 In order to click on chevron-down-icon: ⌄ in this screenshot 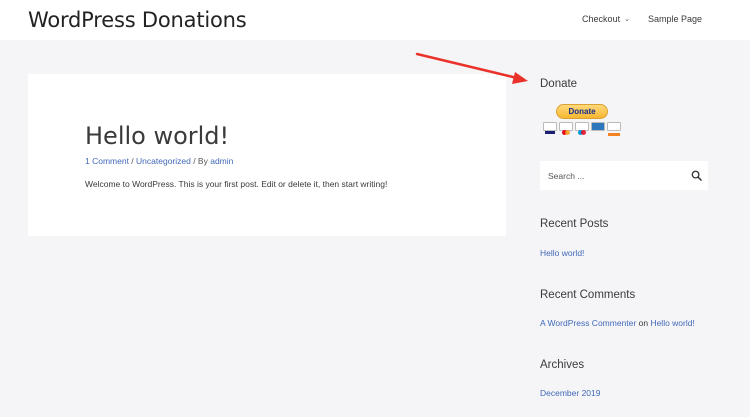, I will do `click(627, 19)`.